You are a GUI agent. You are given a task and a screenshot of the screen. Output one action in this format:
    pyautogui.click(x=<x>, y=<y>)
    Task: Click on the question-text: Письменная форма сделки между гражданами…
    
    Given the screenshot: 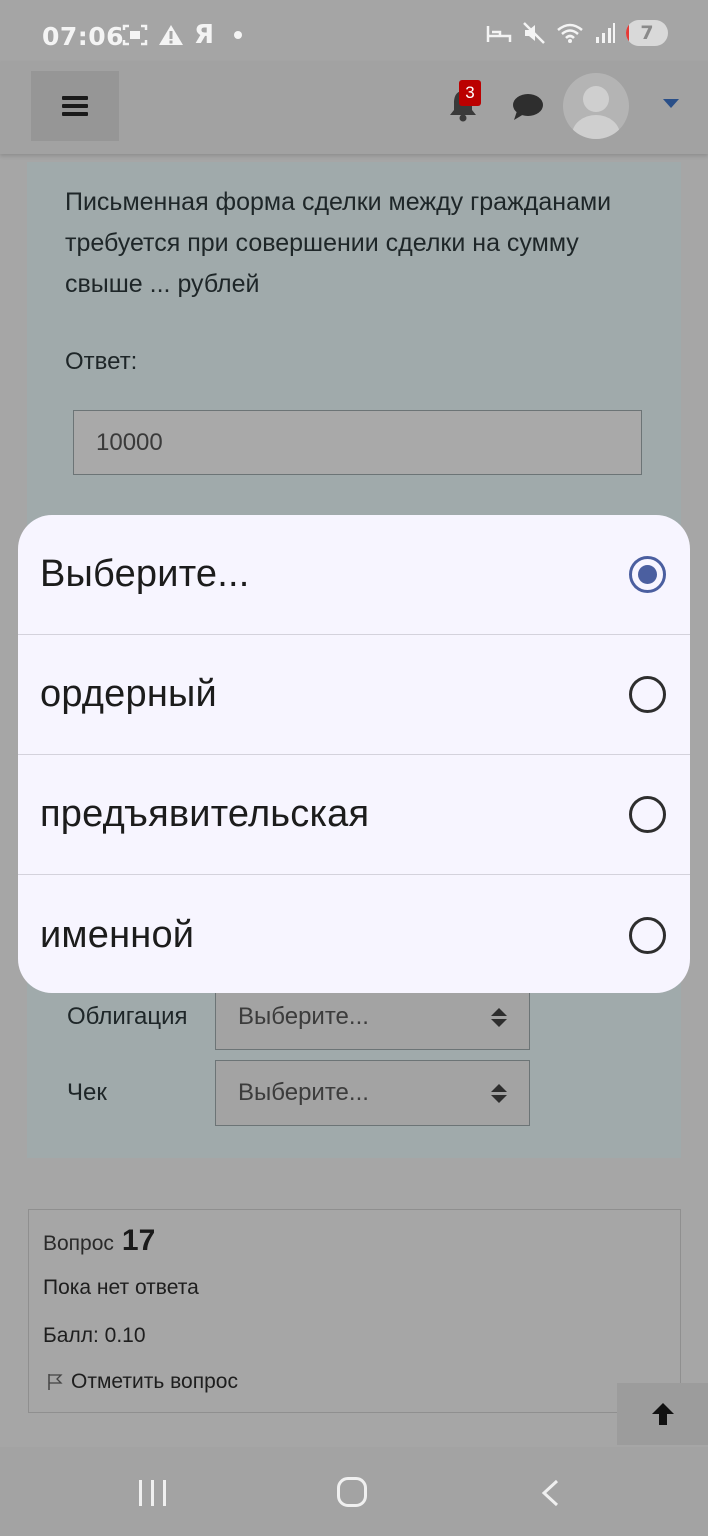 What is the action you would take?
    pyautogui.click(x=338, y=243)
    